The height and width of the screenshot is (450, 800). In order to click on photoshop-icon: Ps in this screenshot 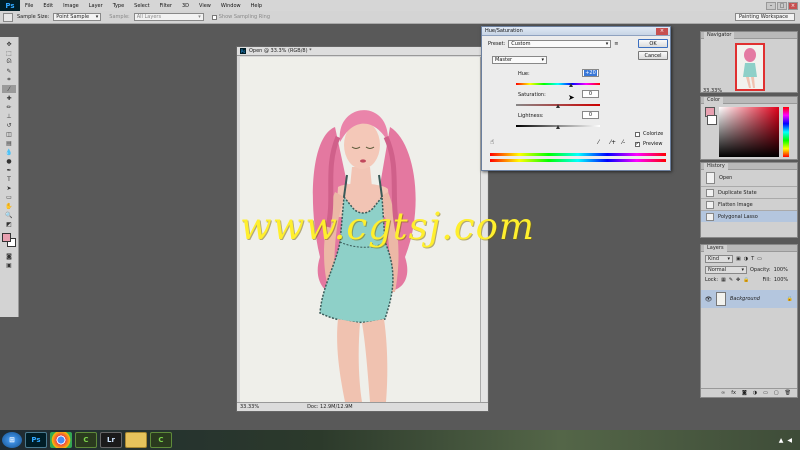, I will do `click(36, 440)`.